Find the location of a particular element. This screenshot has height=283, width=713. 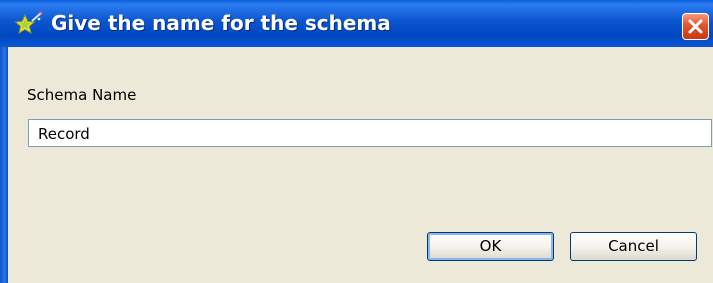

ok-button: OK is located at coordinates (490, 246).